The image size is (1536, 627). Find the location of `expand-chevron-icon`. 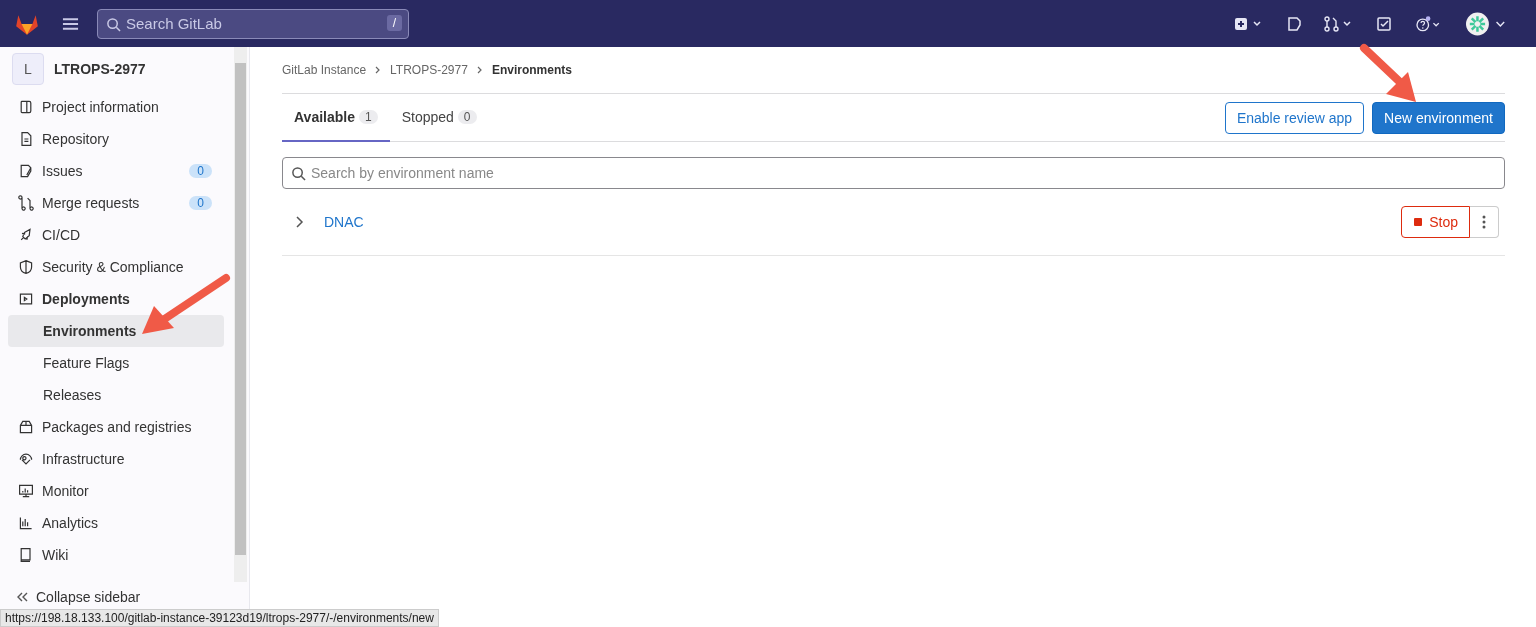

expand-chevron-icon is located at coordinates (299, 222).